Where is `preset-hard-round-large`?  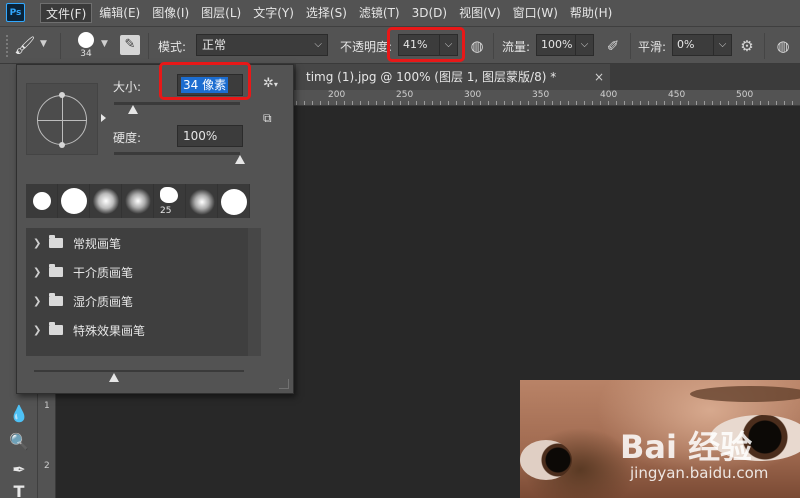 preset-hard-round-large is located at coordinates (74, 201).